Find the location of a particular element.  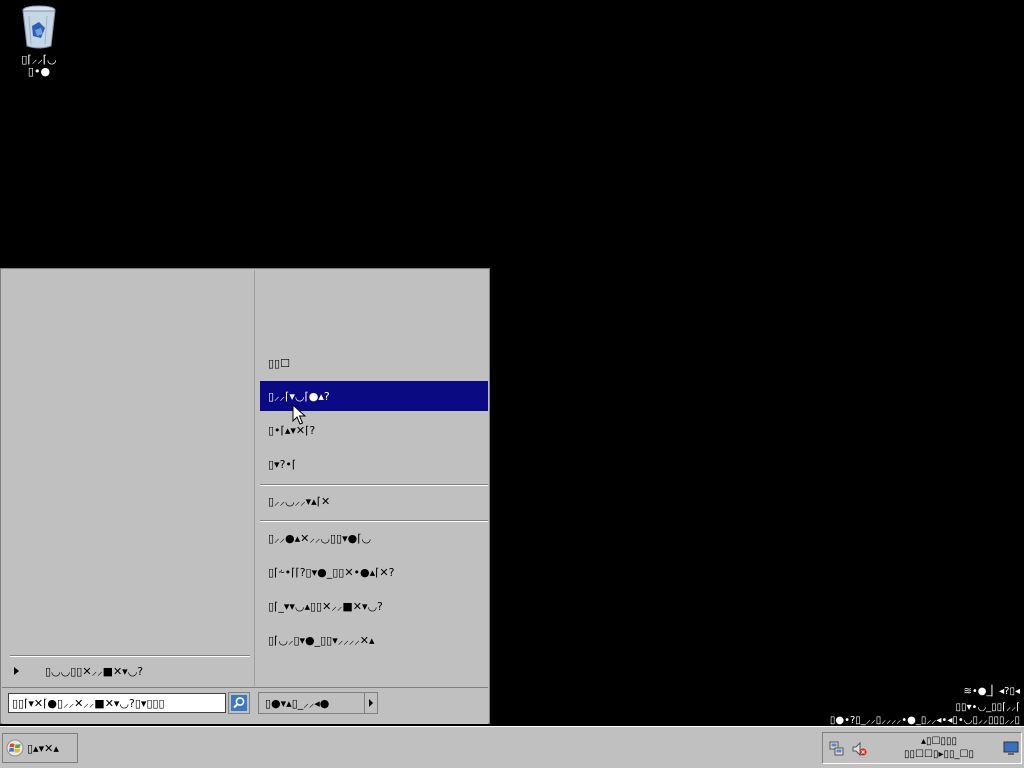

places-item: ▯⸝⸝◡⸝⸝▾▴⌈✕ is located at coordinates (374, 501).